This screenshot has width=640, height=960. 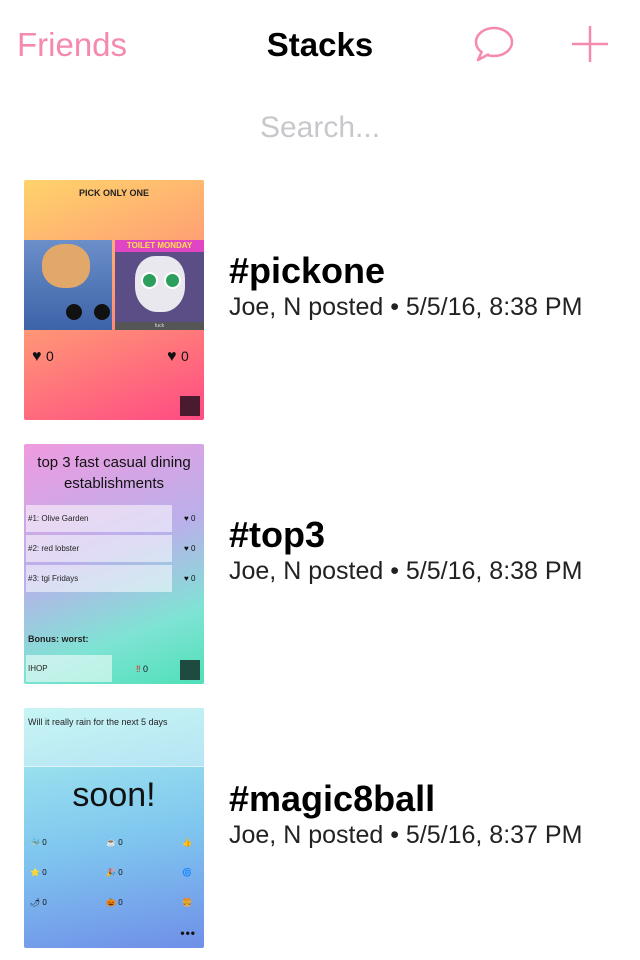 I want to click on plus-icon, so click(x=590, y=44).